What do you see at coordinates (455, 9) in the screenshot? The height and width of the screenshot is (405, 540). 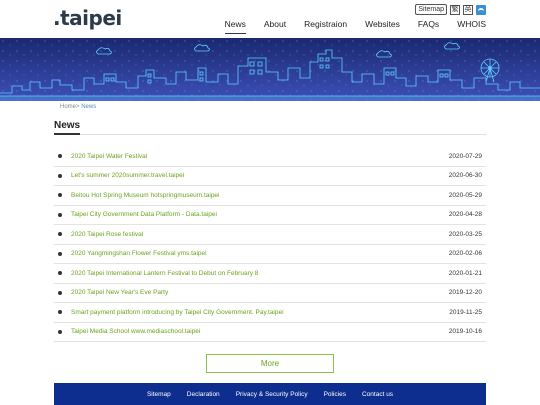 I see `lang-button-a: 繁` at bounding box center [455, 9].